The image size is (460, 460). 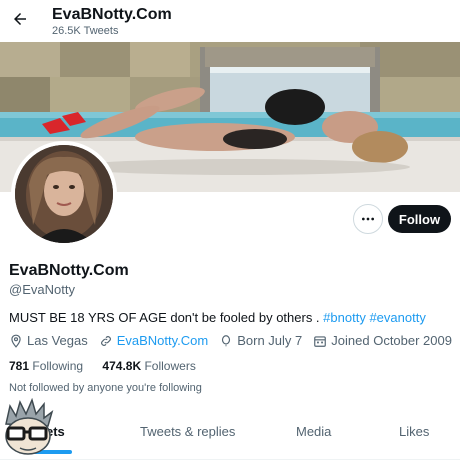 I want to click on profile-avatar, so click(x=64, y=194).